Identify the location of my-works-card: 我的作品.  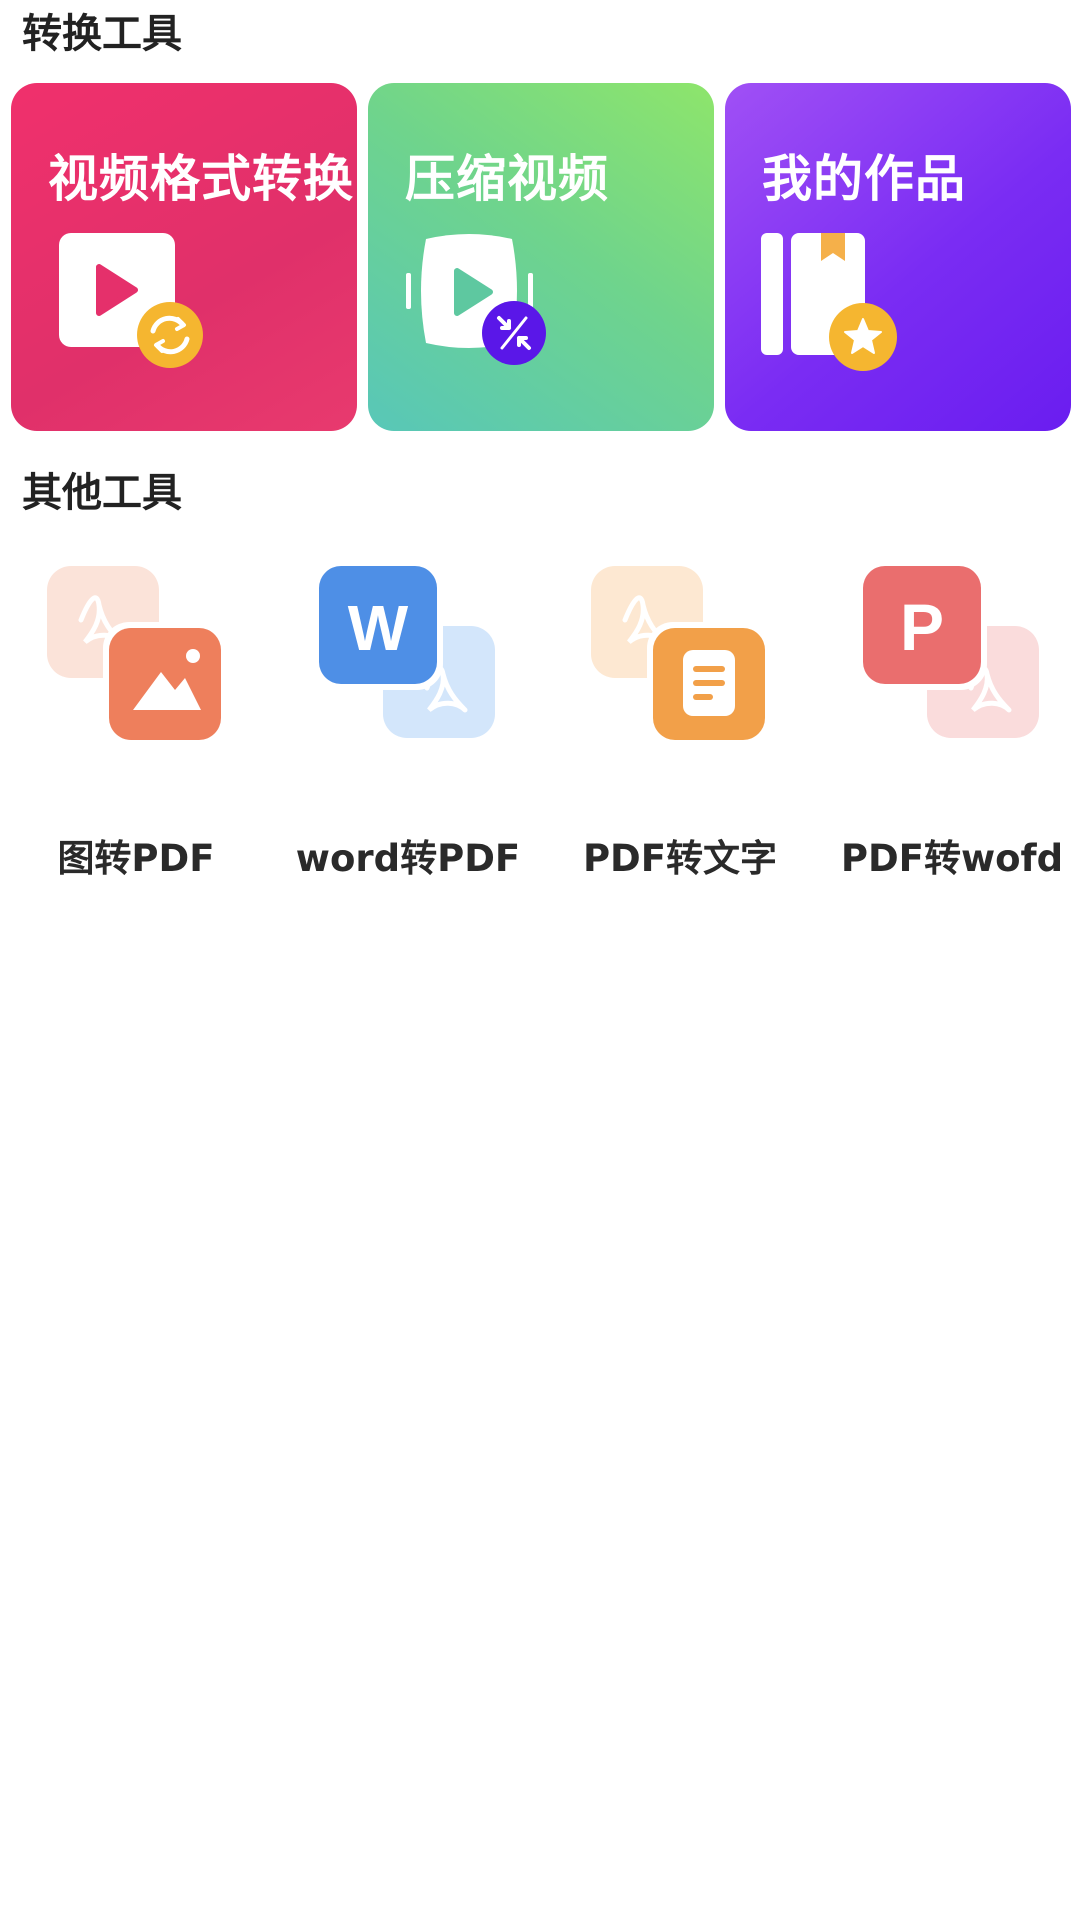
(898, 257).